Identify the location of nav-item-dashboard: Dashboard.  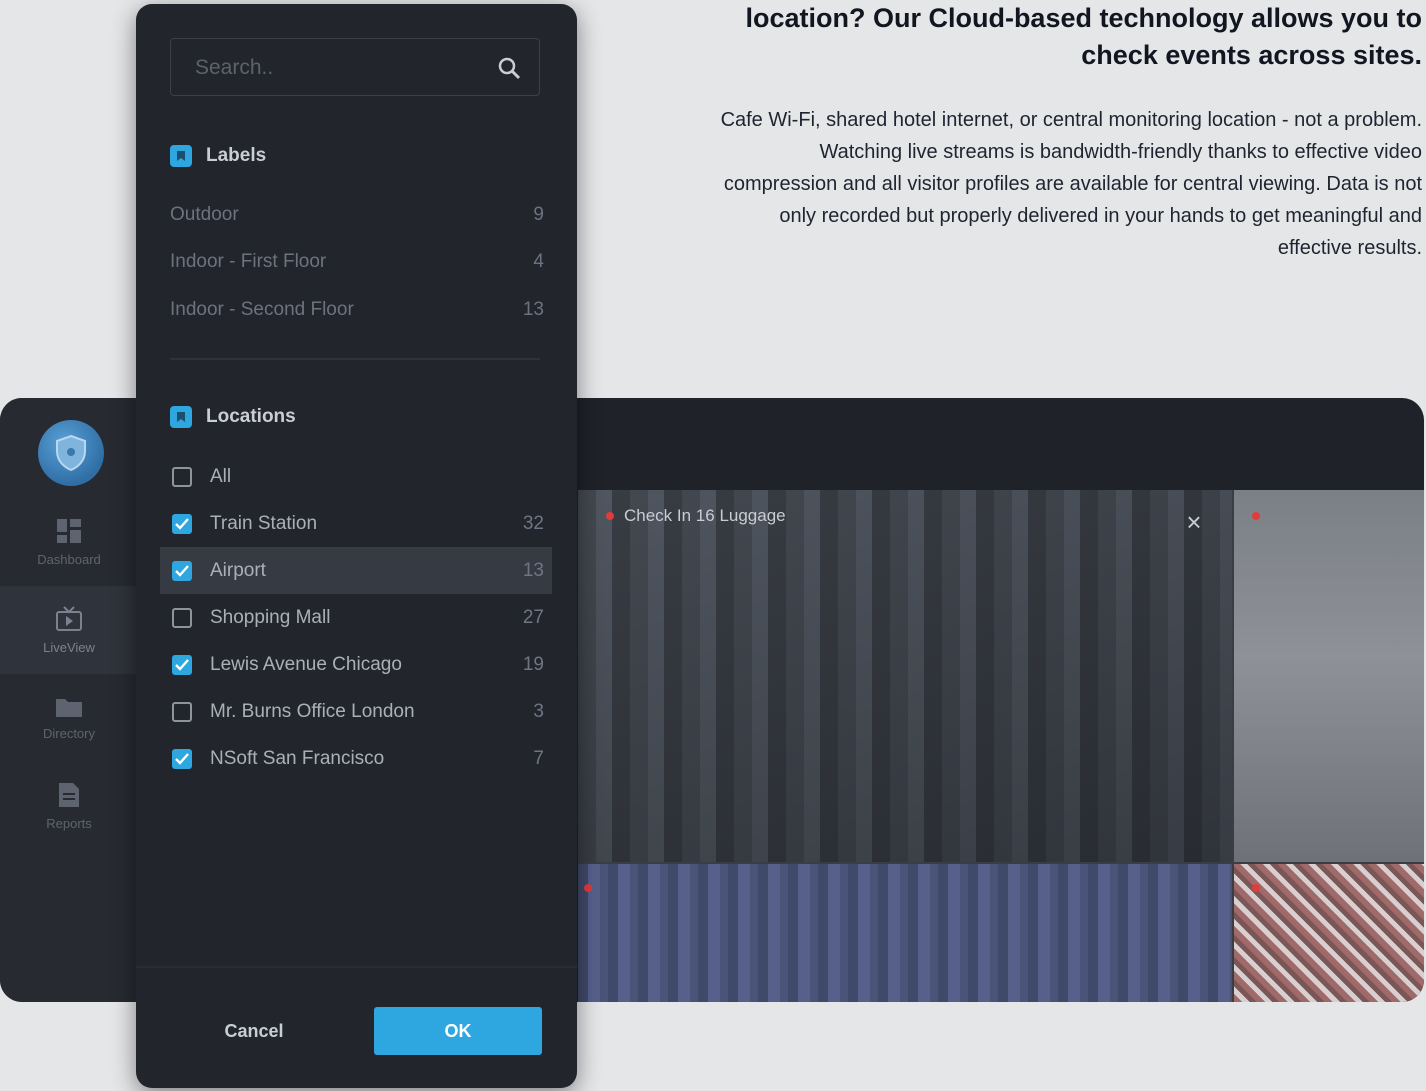
(69, 542).